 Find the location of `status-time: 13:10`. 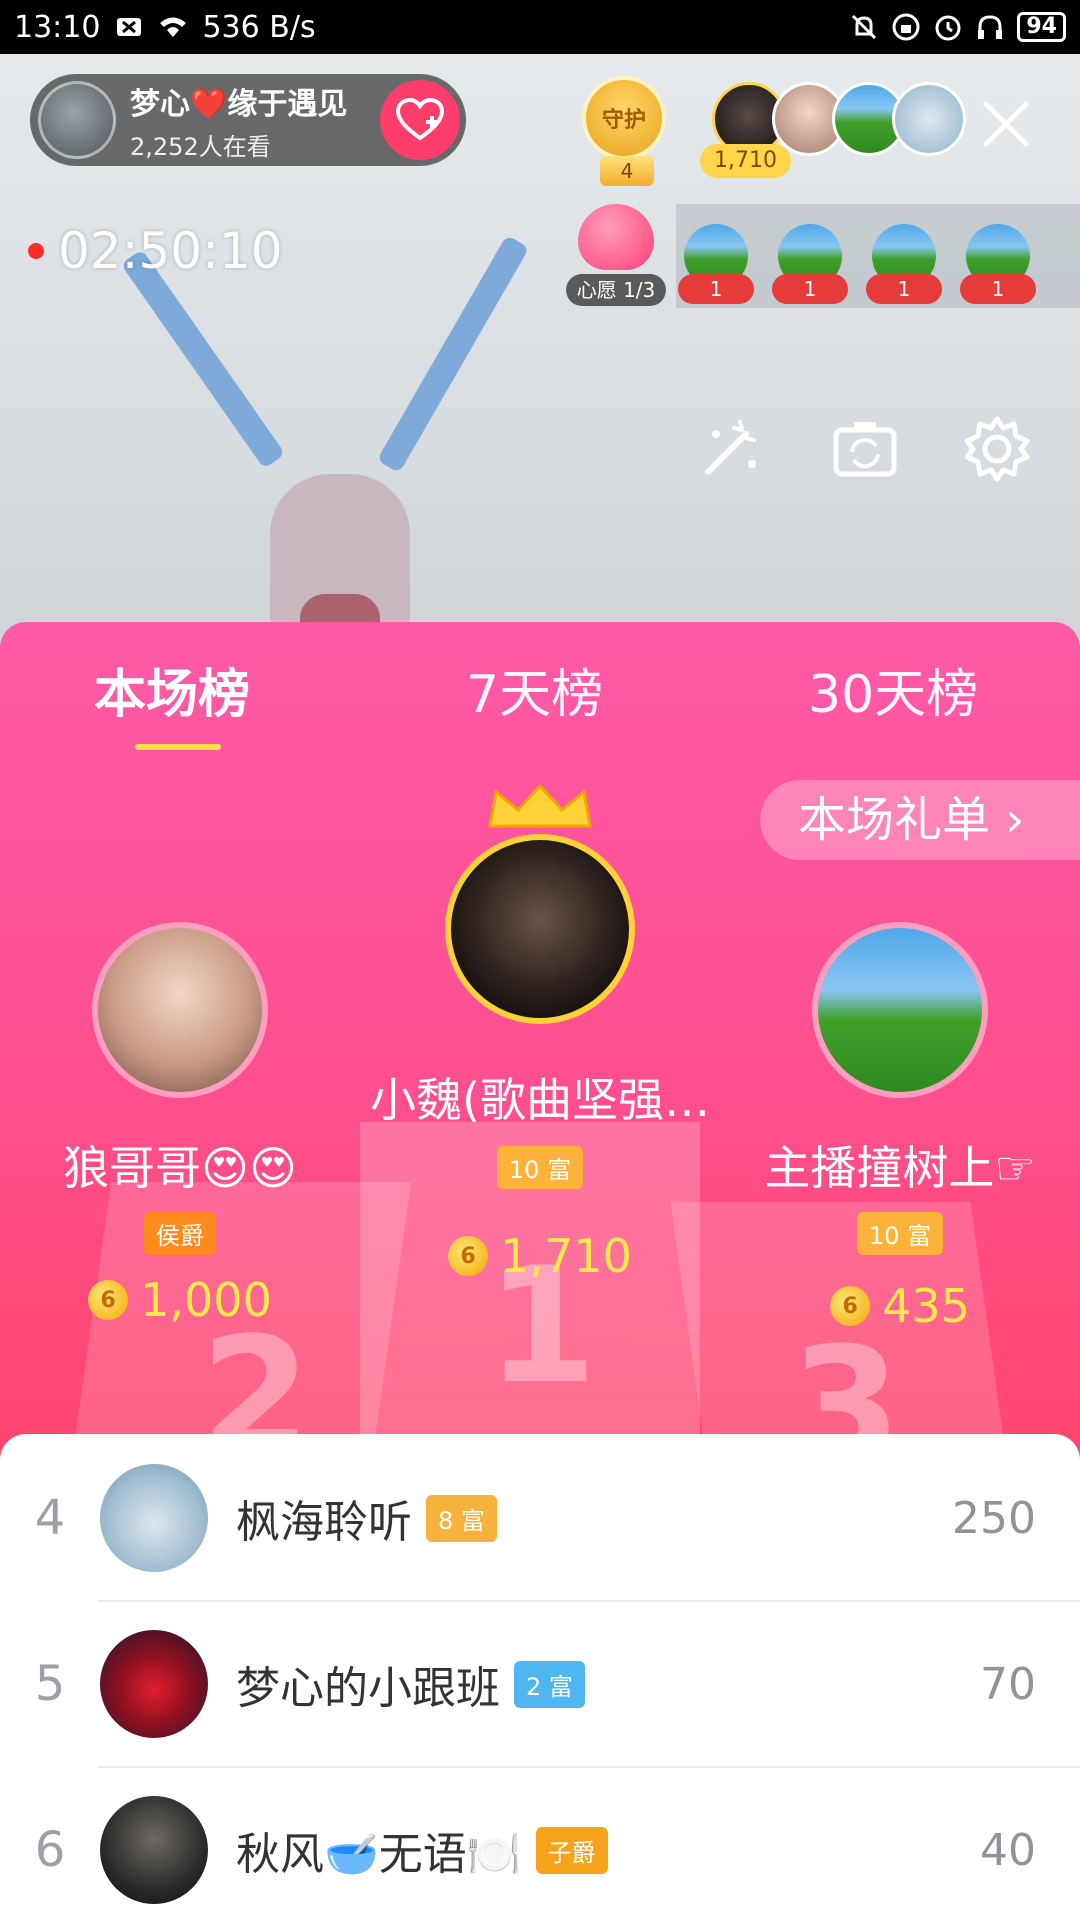

status-time: 13:10 is located at coordinates (57, 27).